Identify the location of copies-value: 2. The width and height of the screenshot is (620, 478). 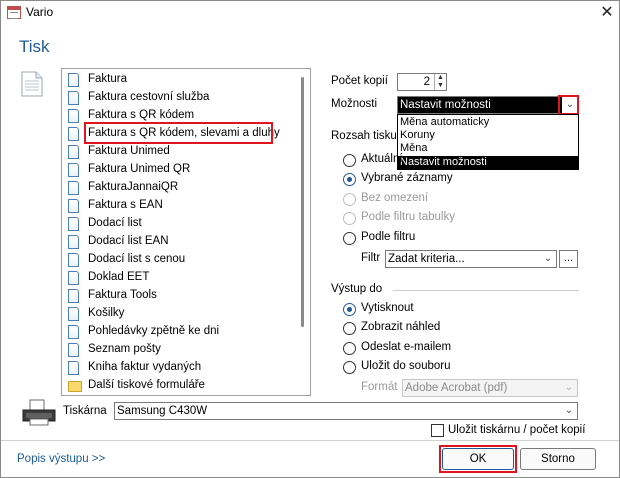
(426, 82).